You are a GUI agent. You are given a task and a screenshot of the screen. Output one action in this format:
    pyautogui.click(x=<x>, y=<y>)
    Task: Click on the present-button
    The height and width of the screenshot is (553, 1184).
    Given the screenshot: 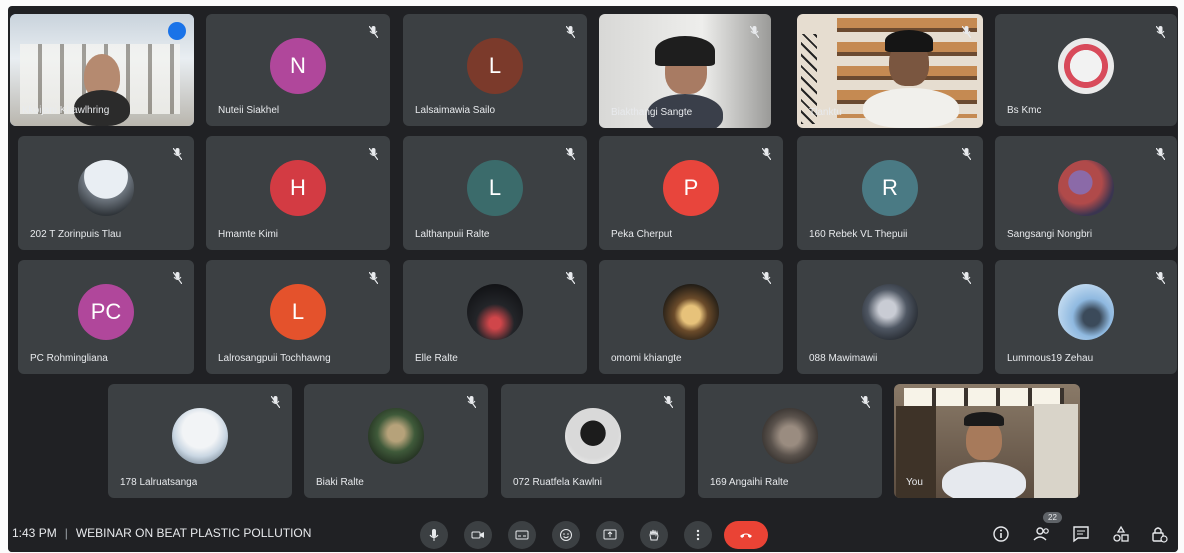 What is the action you would take?
    pyautogui.click(x=610, y=535)
    